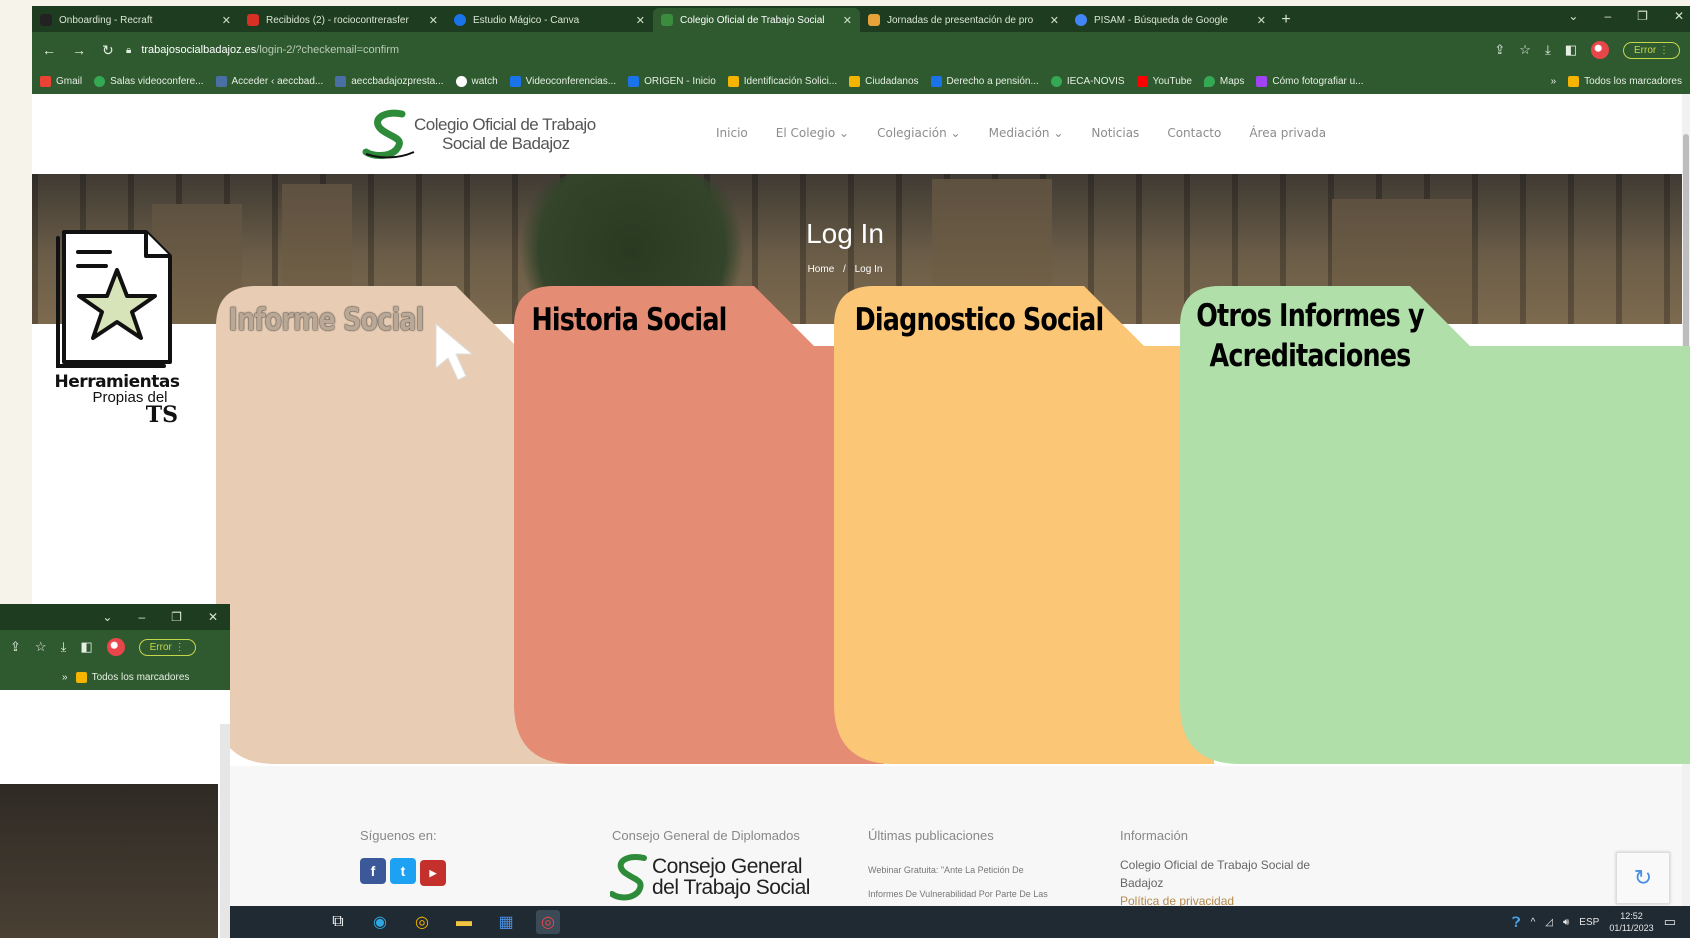  I want to click on reload-icon: ↻, so click(108, 50).